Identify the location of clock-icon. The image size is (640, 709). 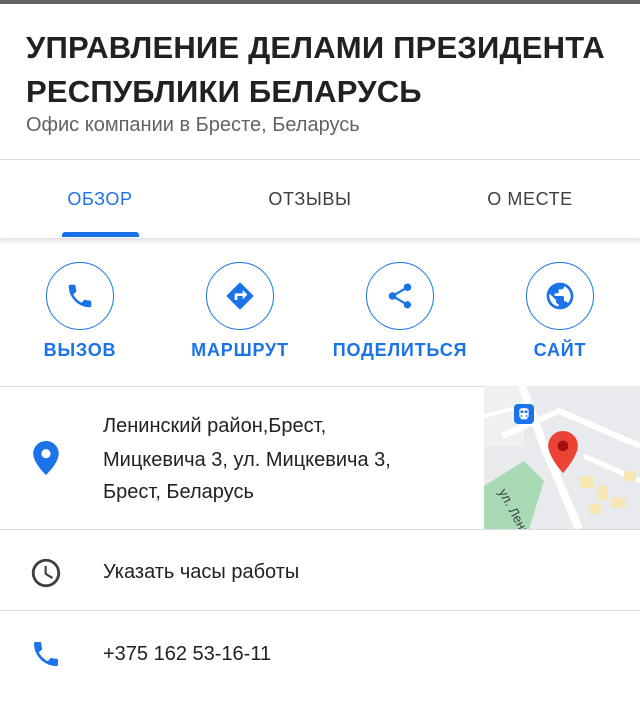
(46, 573).